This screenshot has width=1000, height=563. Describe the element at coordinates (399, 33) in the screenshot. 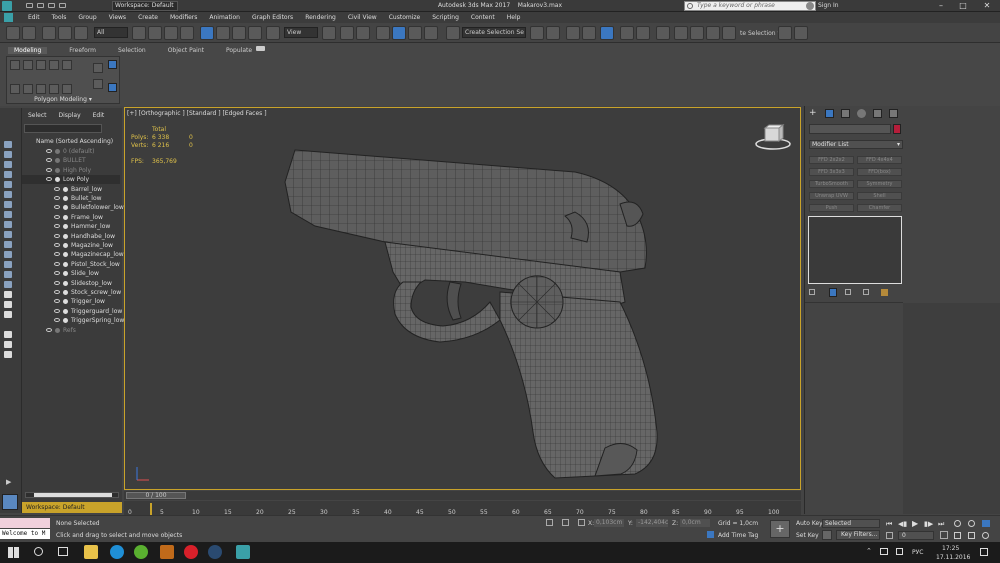

I see `angle-snap-icon` at that location.